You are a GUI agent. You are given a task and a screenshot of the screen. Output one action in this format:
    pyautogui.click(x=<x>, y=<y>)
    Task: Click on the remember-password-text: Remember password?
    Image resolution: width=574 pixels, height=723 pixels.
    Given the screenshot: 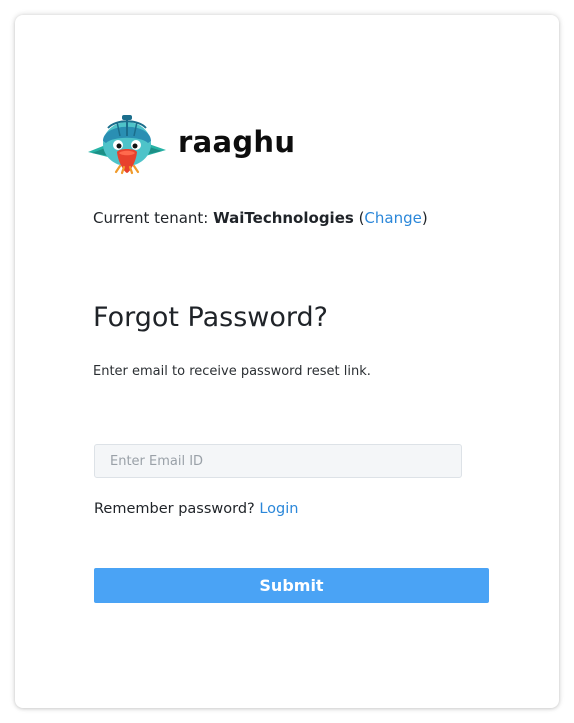 What is the action you would take?
    pyautogui.click(x=177, y=509)
    